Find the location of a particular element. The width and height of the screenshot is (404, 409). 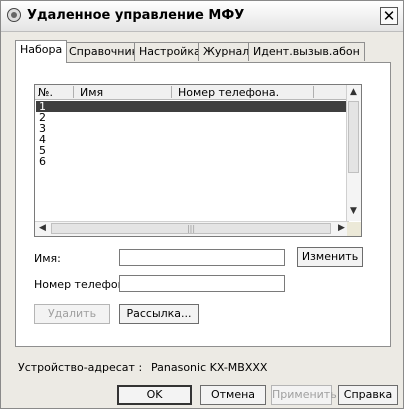

column-phone: Номер телефона. is located at coordinates (227, 92).